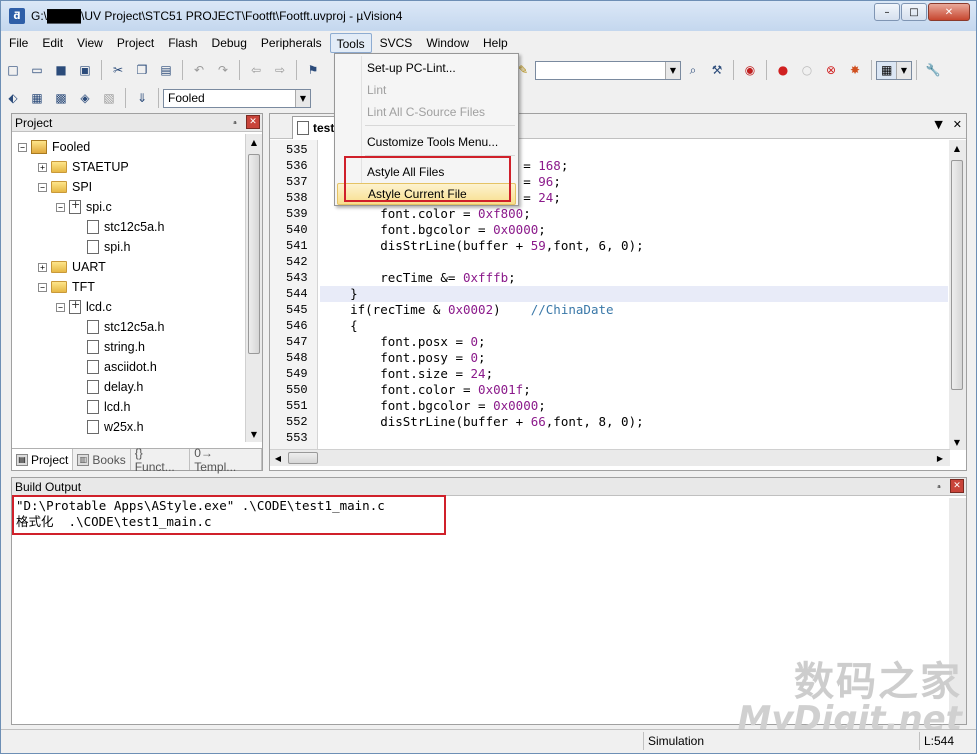  What do you see at coordinates (894, 70) in the screenshot?
I see `window-layout-combo: ▦ ▼` at bounding box center [894, 70].